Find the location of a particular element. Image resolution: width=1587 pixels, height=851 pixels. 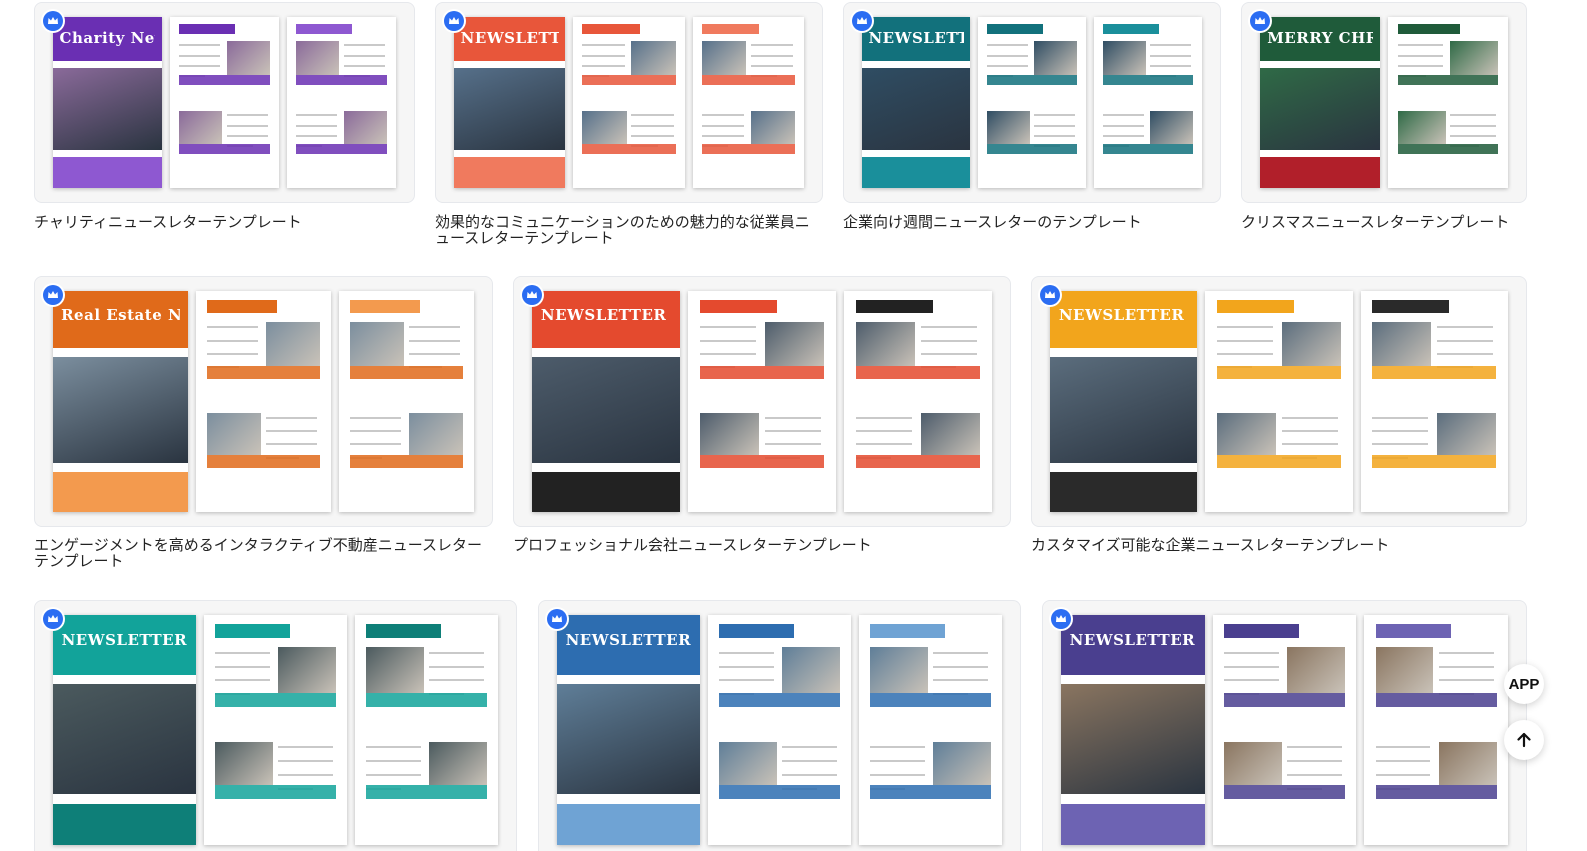

spread-preview: MERRY CHRISTMAS is located at coordinates (1384, 102).